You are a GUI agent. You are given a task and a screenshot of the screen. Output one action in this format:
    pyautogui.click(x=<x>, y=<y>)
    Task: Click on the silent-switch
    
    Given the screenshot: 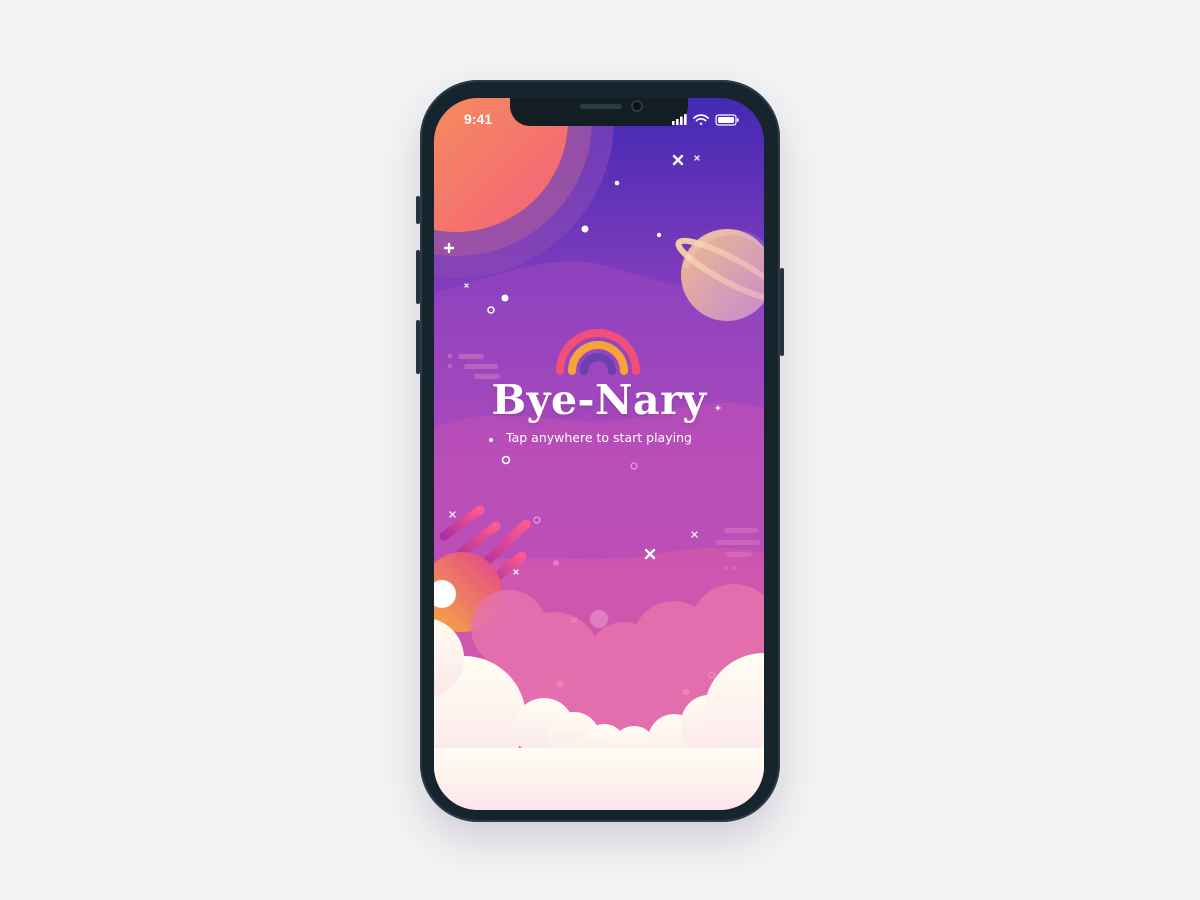 What is the action you would take?
    pyautogui.click(x=418, y=210)
    